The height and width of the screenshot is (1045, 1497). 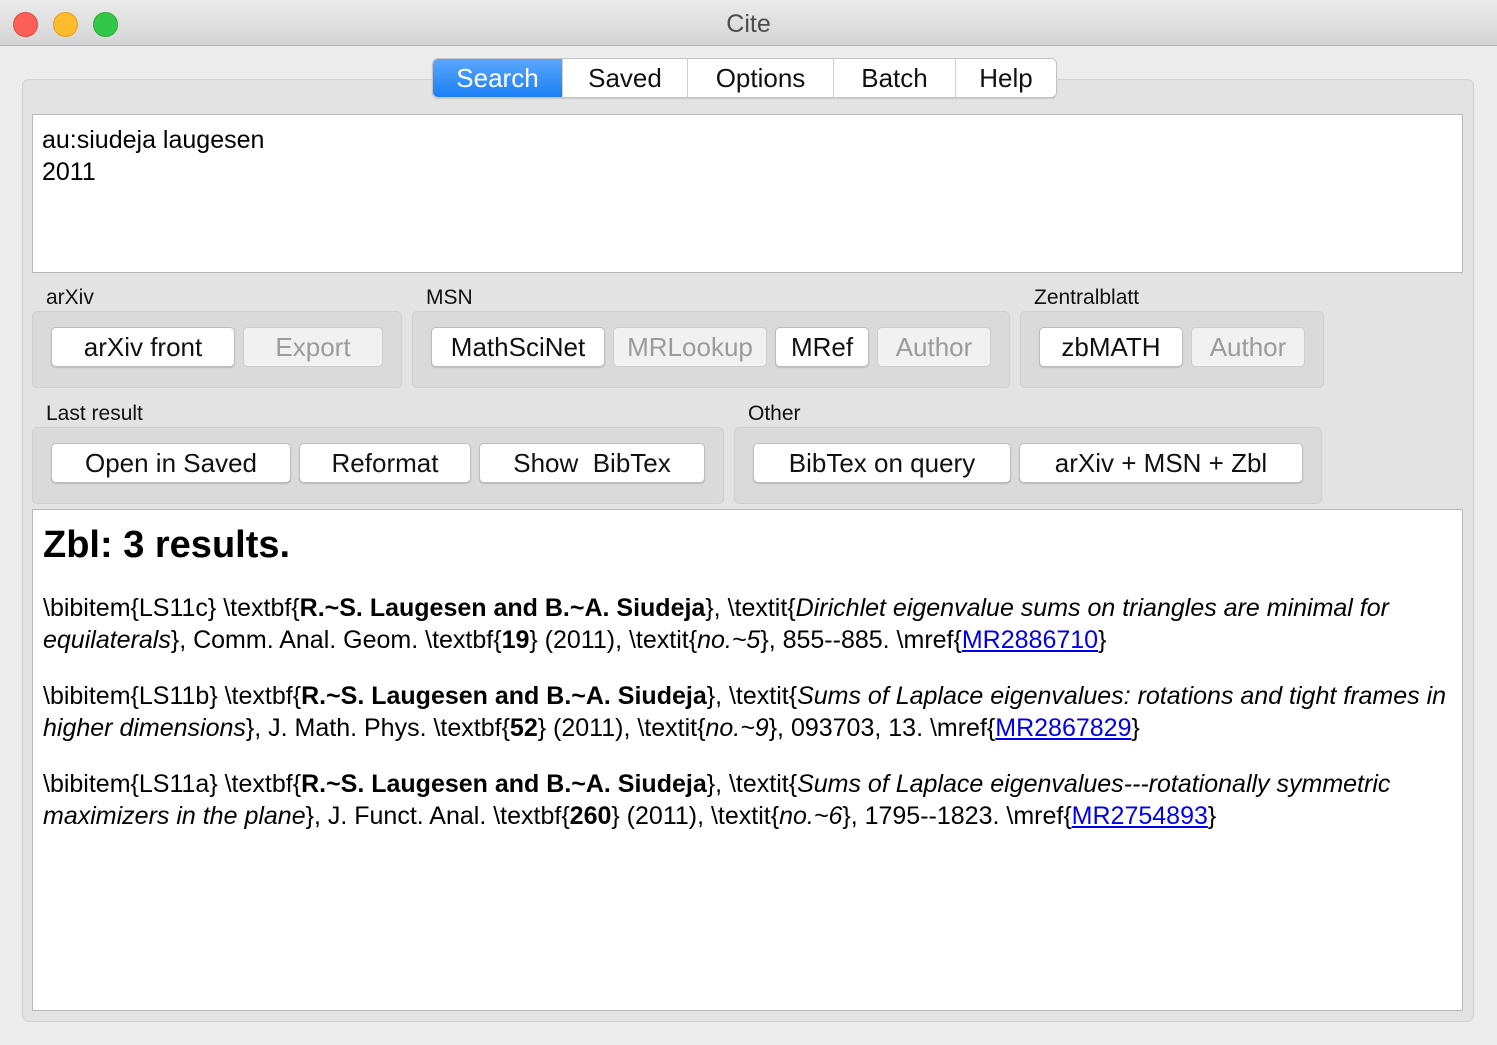 I want to click on reformat-button: Reformat, so click(x=385, y=463).